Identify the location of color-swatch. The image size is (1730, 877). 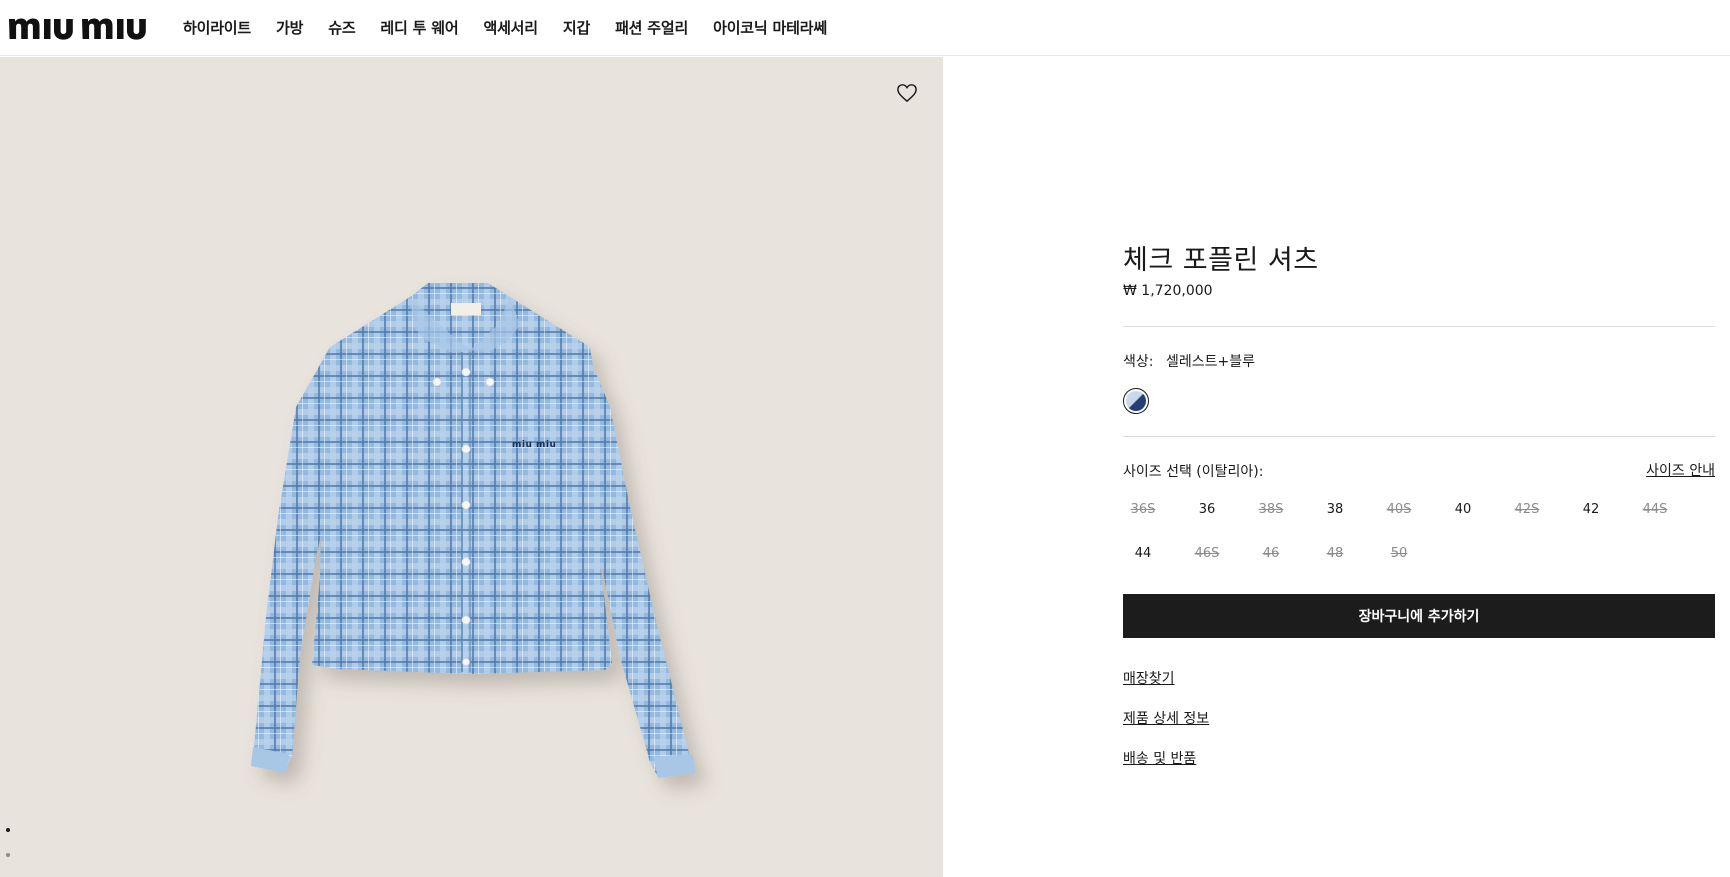
(1136, 401).